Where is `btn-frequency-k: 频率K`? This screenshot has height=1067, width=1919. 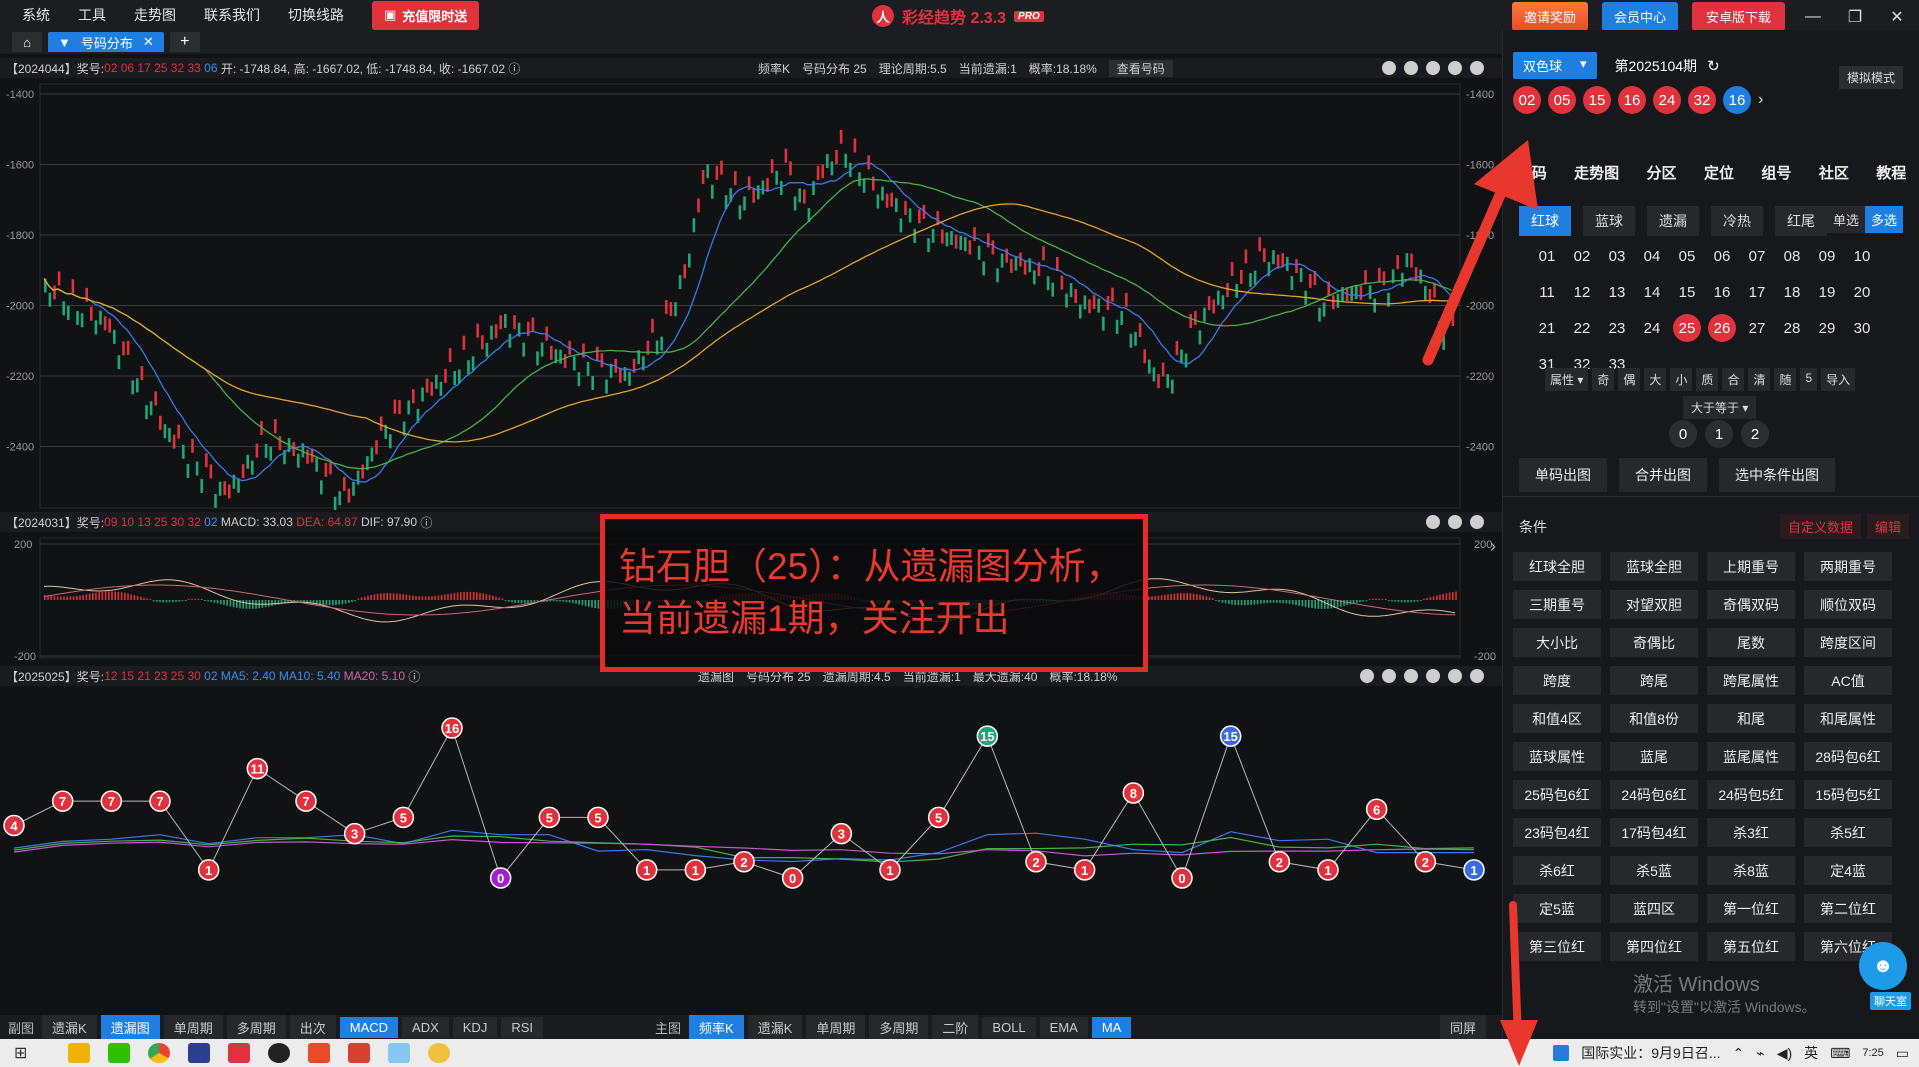 btn-frequency-k: 频率K is located at coordinates (716, 1027).